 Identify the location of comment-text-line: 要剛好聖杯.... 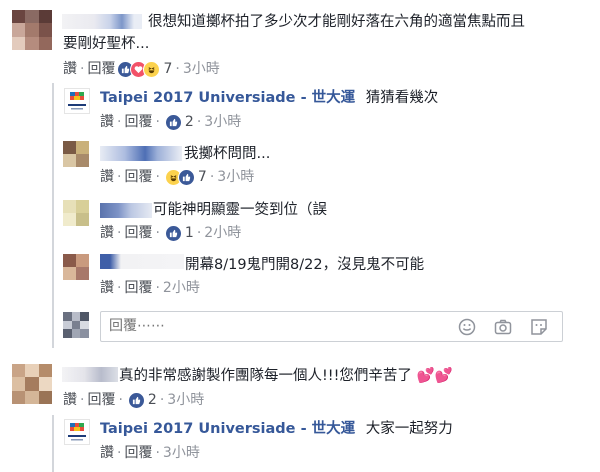
(106, 44).